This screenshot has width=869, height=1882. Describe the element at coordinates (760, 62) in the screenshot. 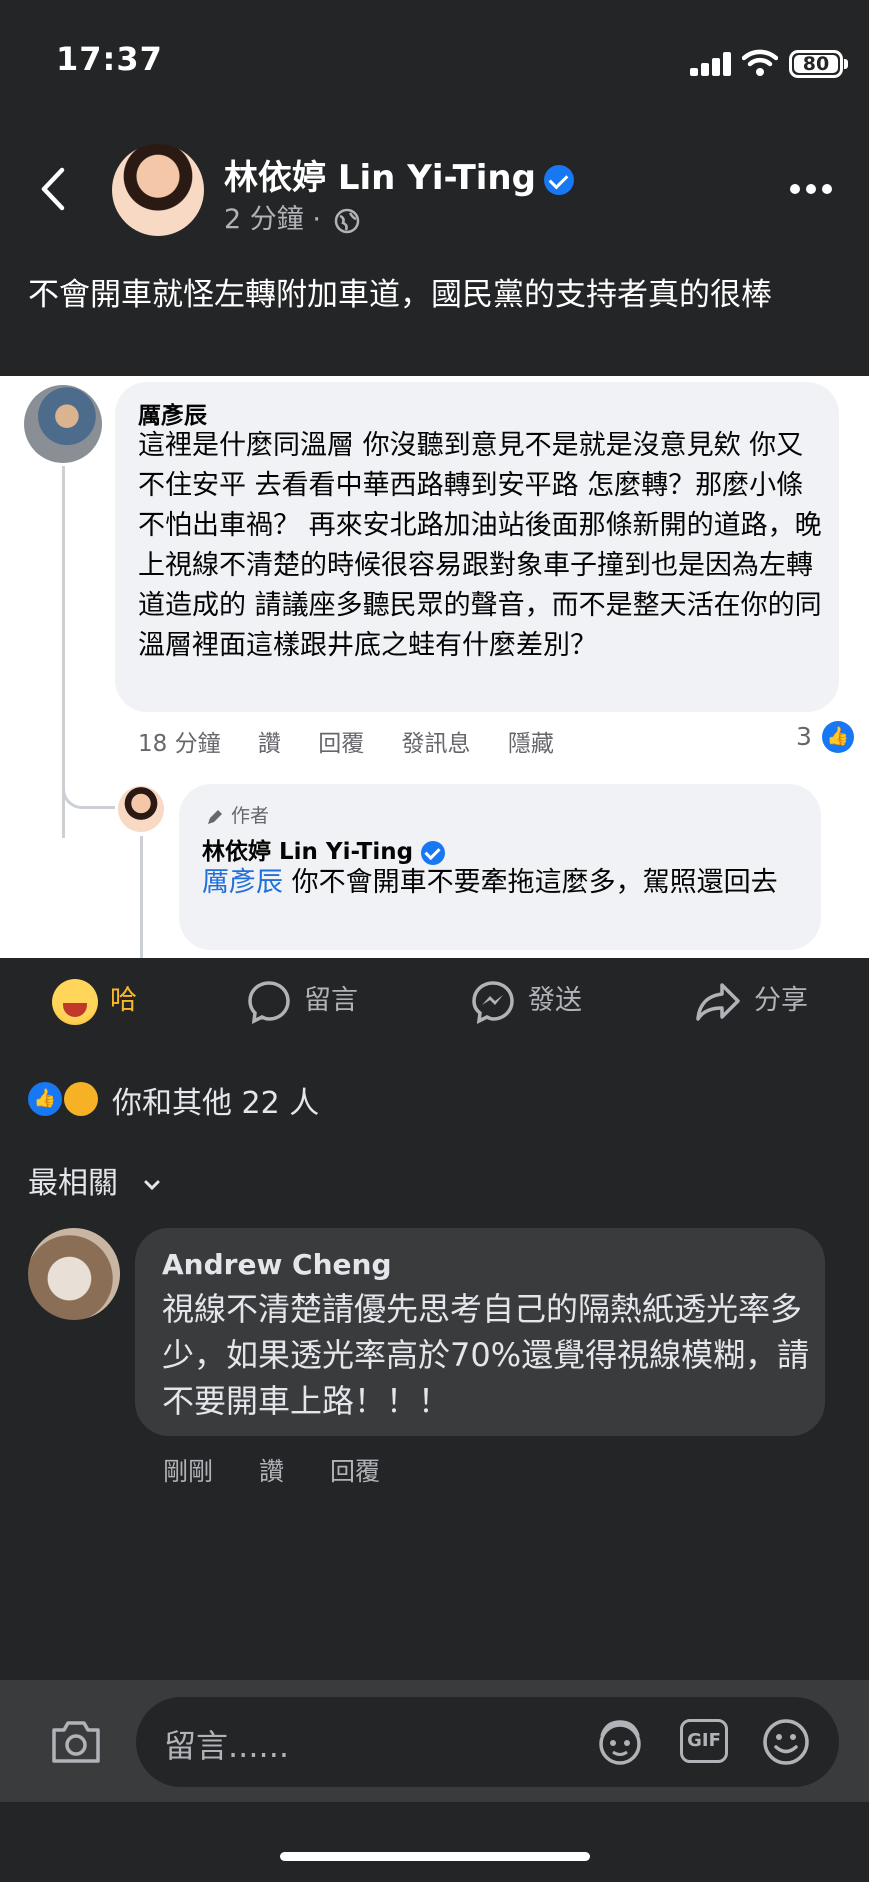

I see `wifi-icon` at that location.